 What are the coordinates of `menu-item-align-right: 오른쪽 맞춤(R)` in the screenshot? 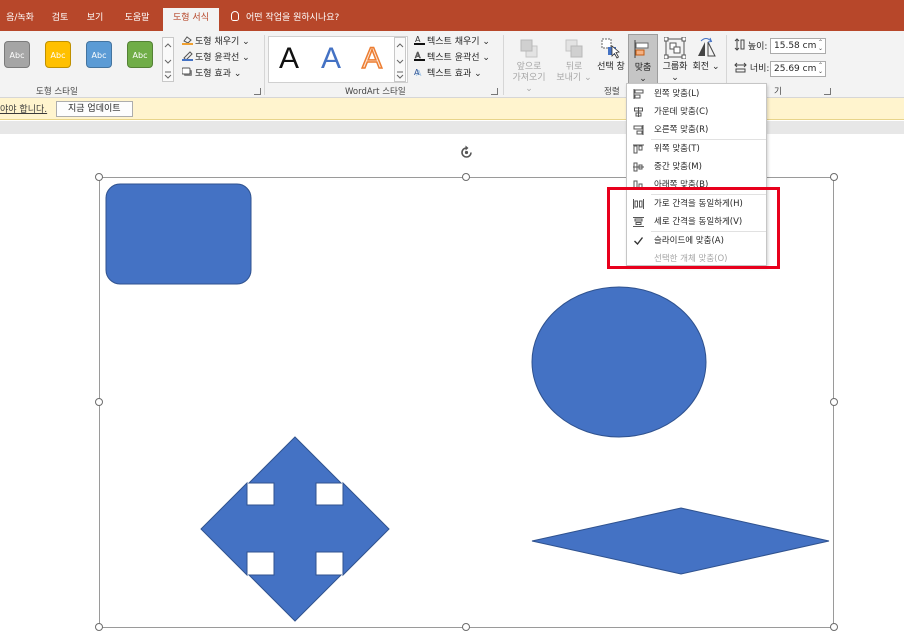 It's located at (696, 130).